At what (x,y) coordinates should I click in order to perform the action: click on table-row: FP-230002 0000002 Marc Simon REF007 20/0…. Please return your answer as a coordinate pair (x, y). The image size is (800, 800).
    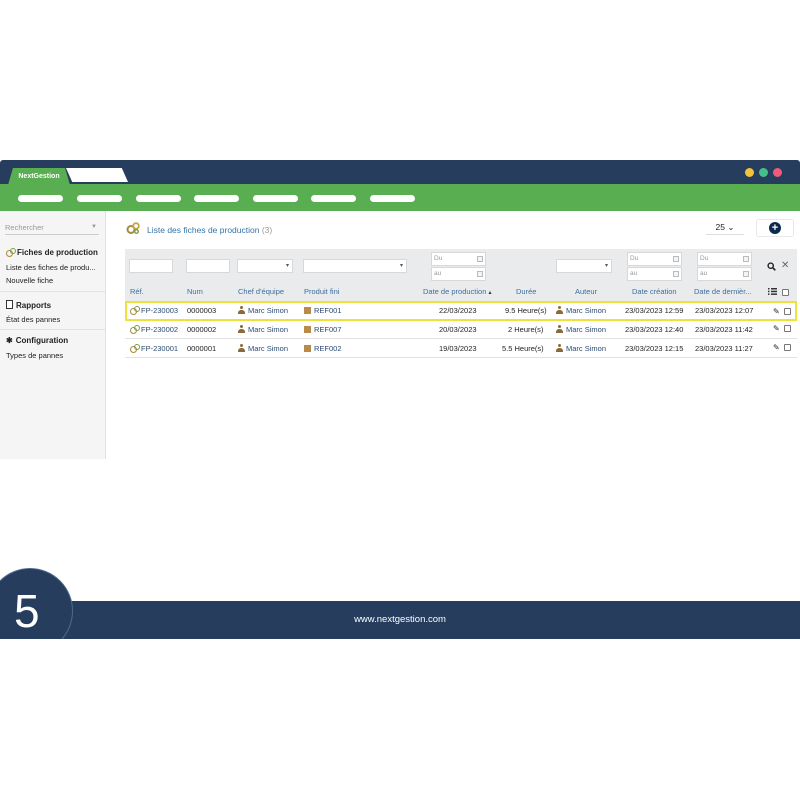
    Looking at the image, I should click on (461, 329).